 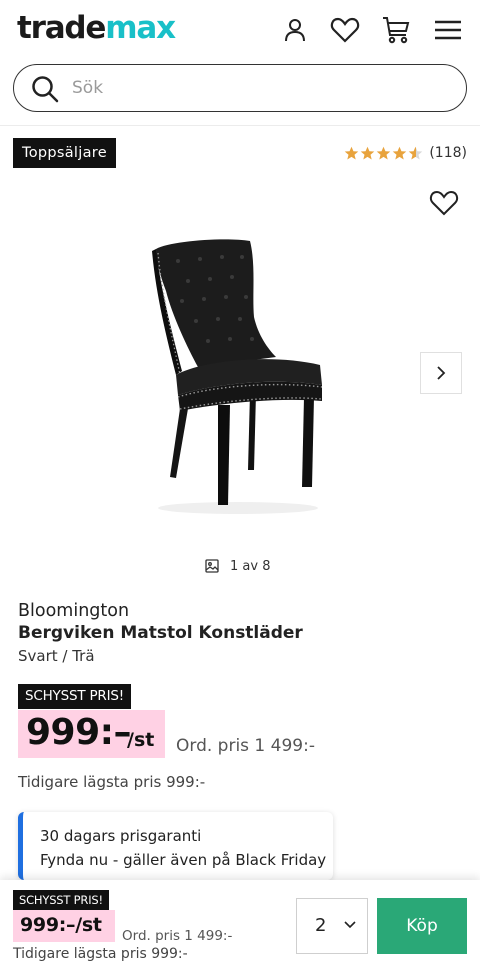 I want to click on user-icon, so click(x=295, y=30).